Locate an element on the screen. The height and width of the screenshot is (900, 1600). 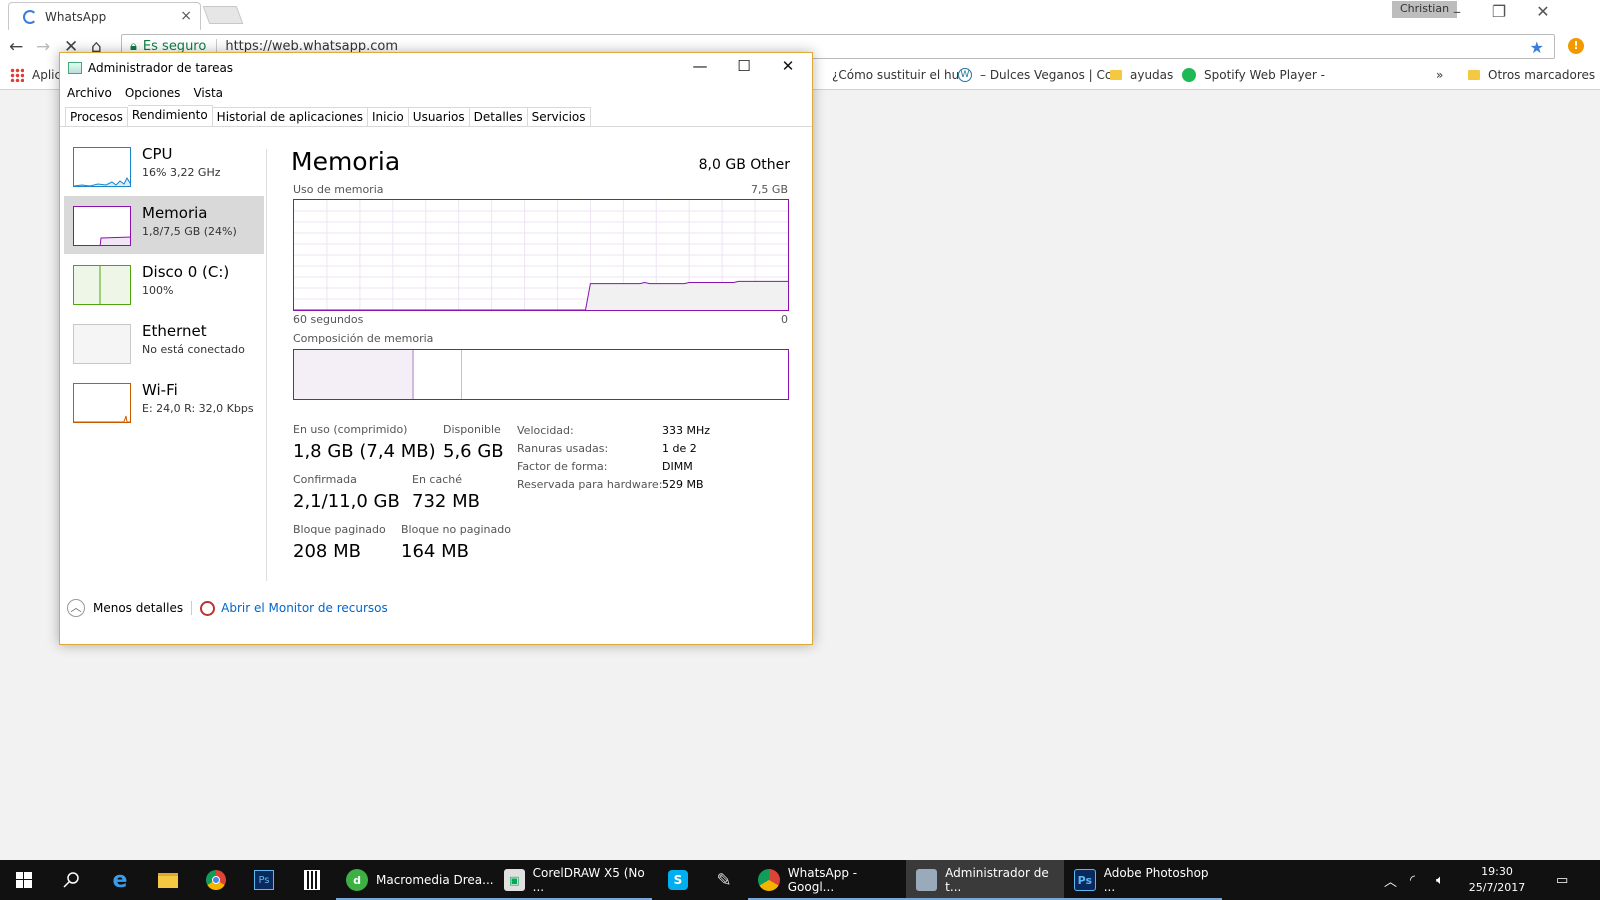
bookmark-folder: ayudas is located at coordinates (1141, 75).